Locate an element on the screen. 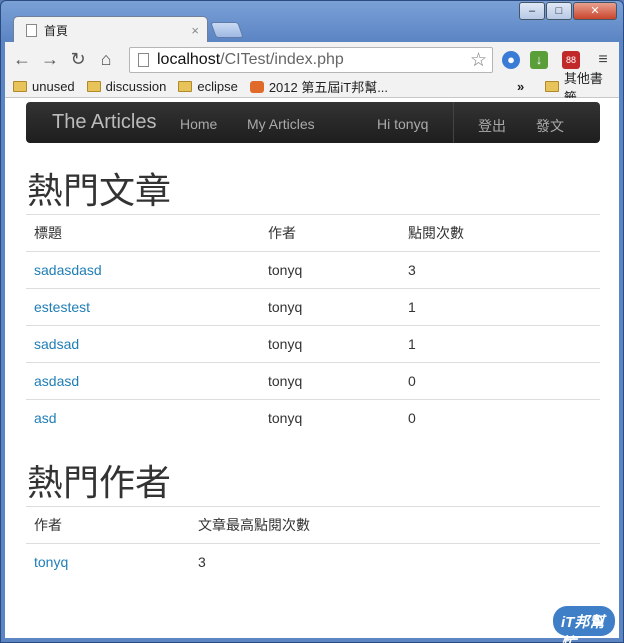 This screenshot has width=624, height=643. site-icon is located at coordinates (256, 86).